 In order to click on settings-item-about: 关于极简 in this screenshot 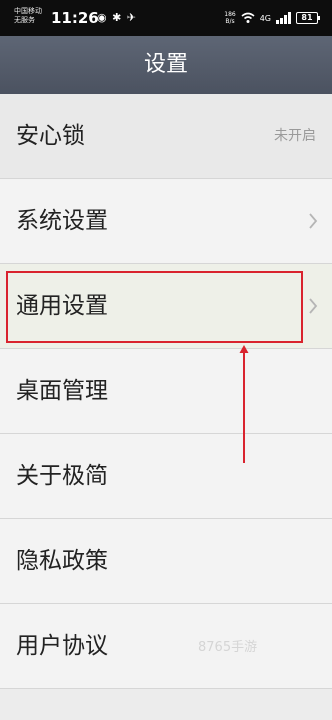, I will do `click(166, 476)`.